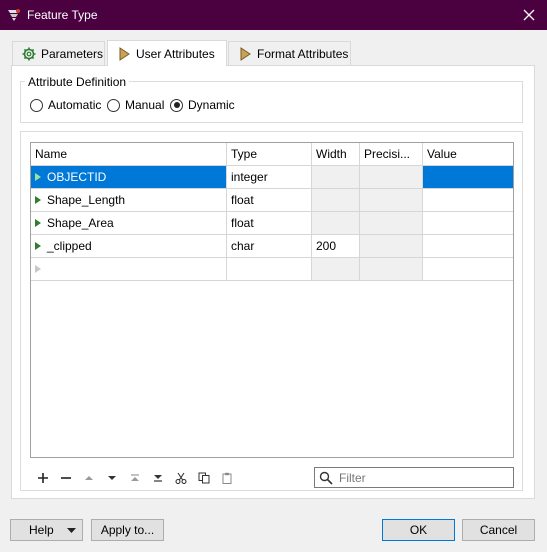 This screenshot has height=552, width=547. I want to click on filter-field, so click(414, 477).